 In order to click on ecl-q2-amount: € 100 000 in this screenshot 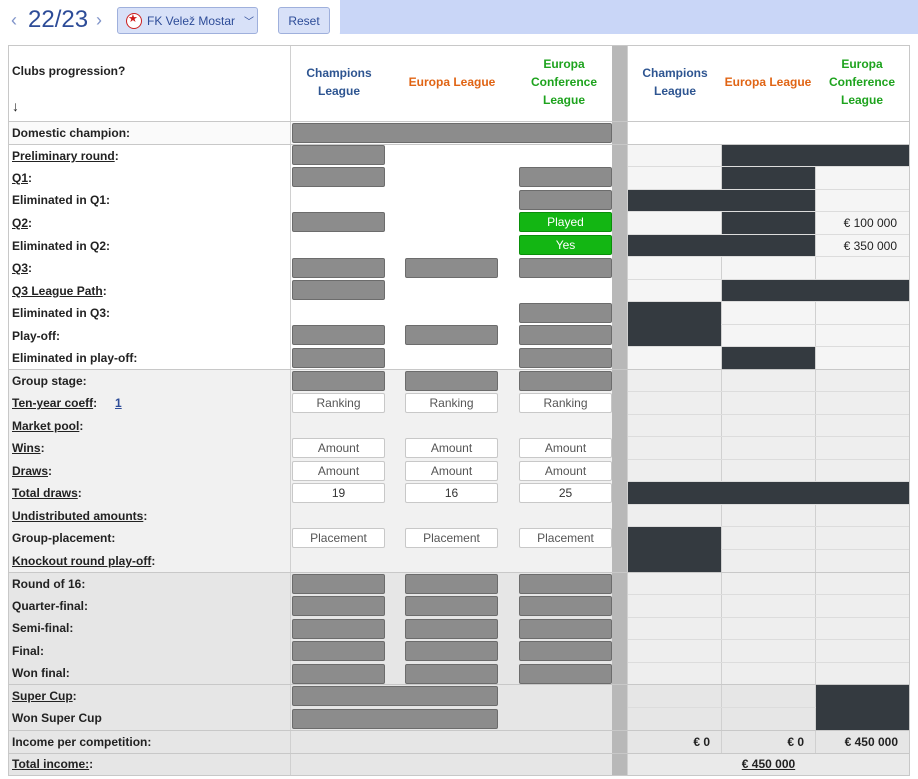, I will do `click(870, 223)`.